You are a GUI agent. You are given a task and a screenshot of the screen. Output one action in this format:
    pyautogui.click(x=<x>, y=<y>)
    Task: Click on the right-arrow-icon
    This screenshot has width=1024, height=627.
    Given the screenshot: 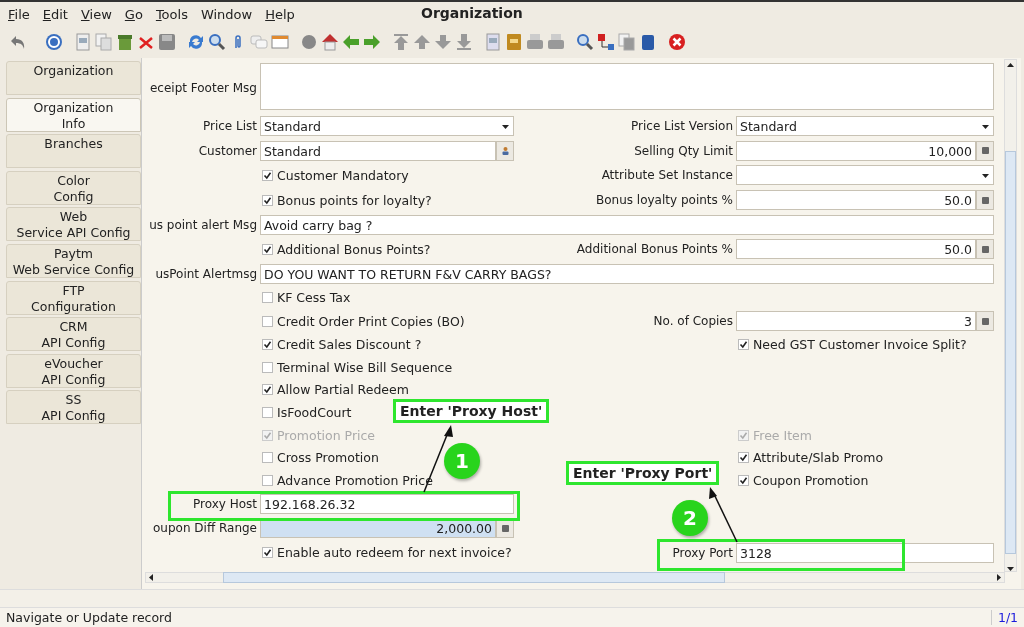 What is the action you would take?
    pyautogui.click(x=372, y=42)
    